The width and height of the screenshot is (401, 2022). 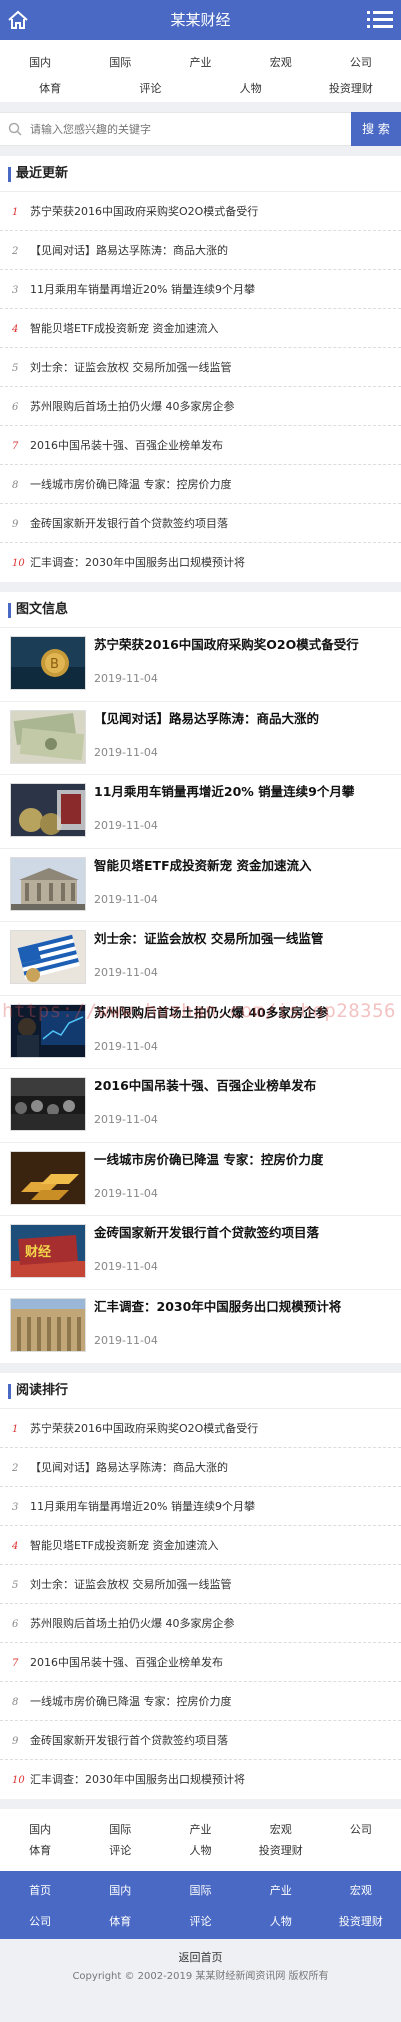 What do you see at coordinates (200, 63) in the screenshot?
I see `nav-item: 产业` at bounding box center [200, 63].